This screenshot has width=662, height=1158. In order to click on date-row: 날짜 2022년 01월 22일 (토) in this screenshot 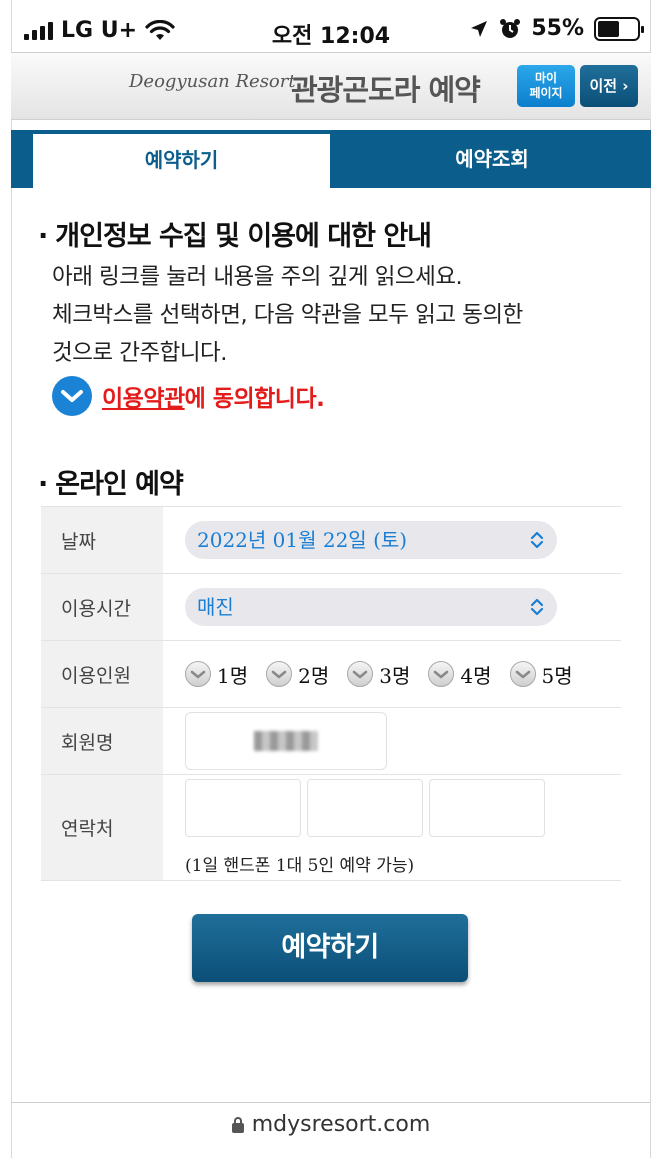, I will do `click(331, 540)`.